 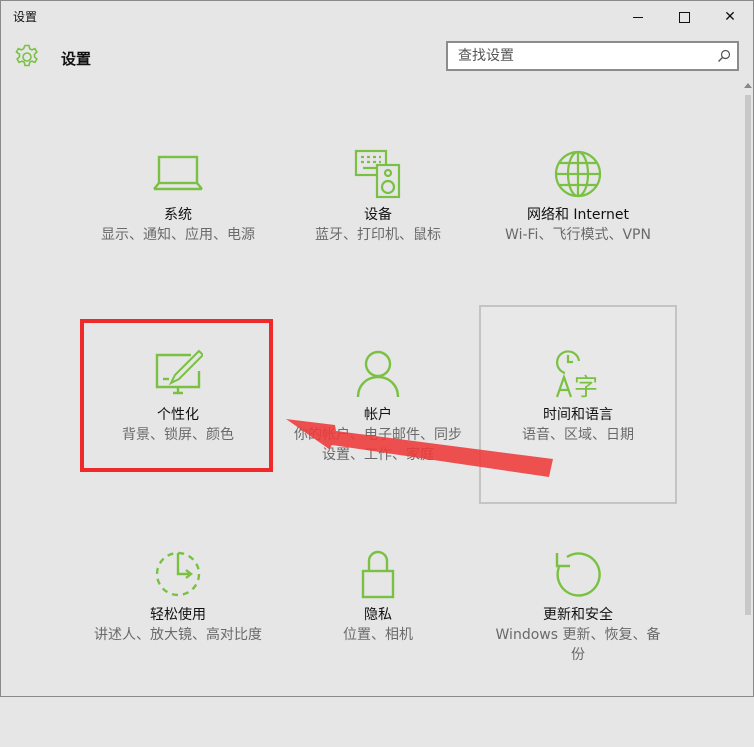 I want to click on tile-update-security: 更新和安全 Windows 更新、恢复、备份, so click(x=578, y=648).